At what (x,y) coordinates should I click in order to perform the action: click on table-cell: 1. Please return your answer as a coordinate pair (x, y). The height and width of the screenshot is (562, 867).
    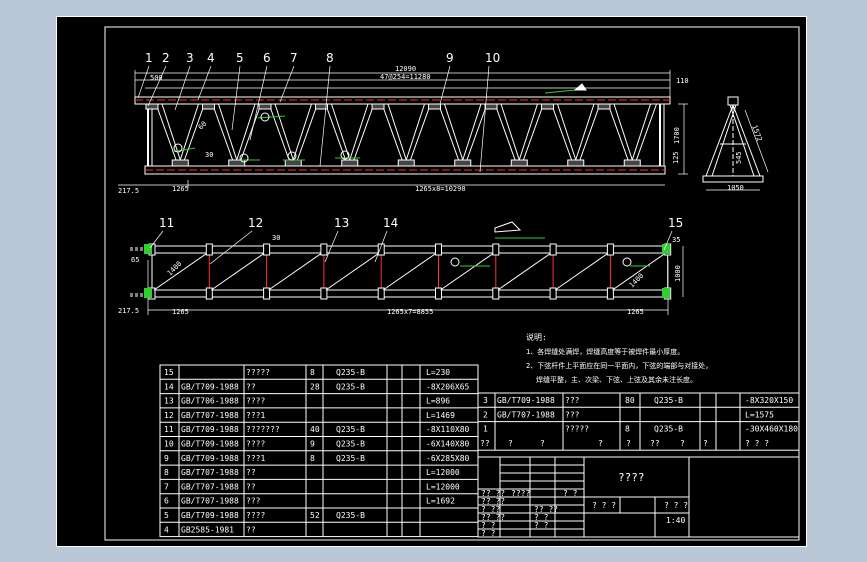
    Looking at the image, I should click on (485, 429).